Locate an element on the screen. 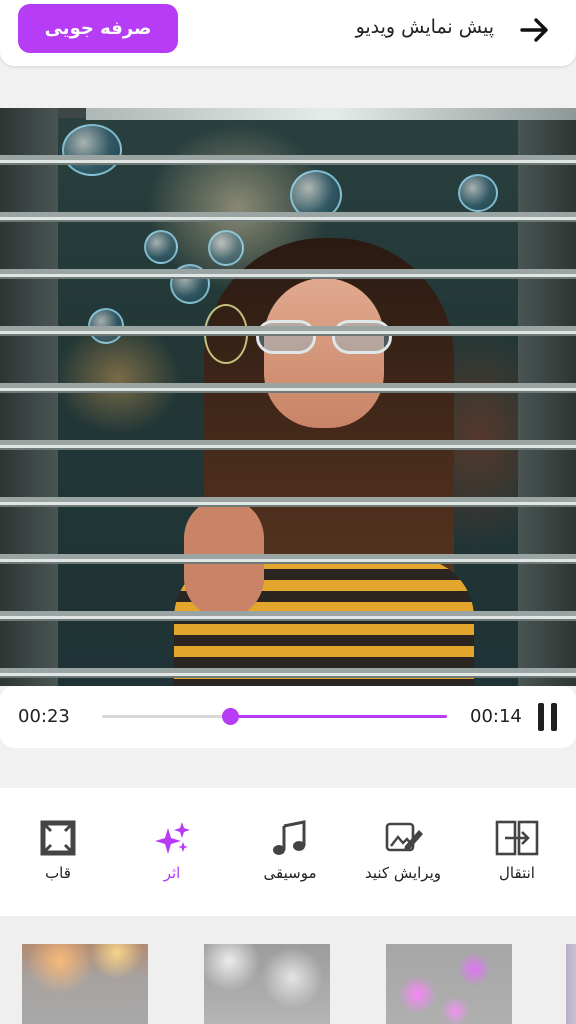  tool-effect: اثر is located at coordinates (172, 853).